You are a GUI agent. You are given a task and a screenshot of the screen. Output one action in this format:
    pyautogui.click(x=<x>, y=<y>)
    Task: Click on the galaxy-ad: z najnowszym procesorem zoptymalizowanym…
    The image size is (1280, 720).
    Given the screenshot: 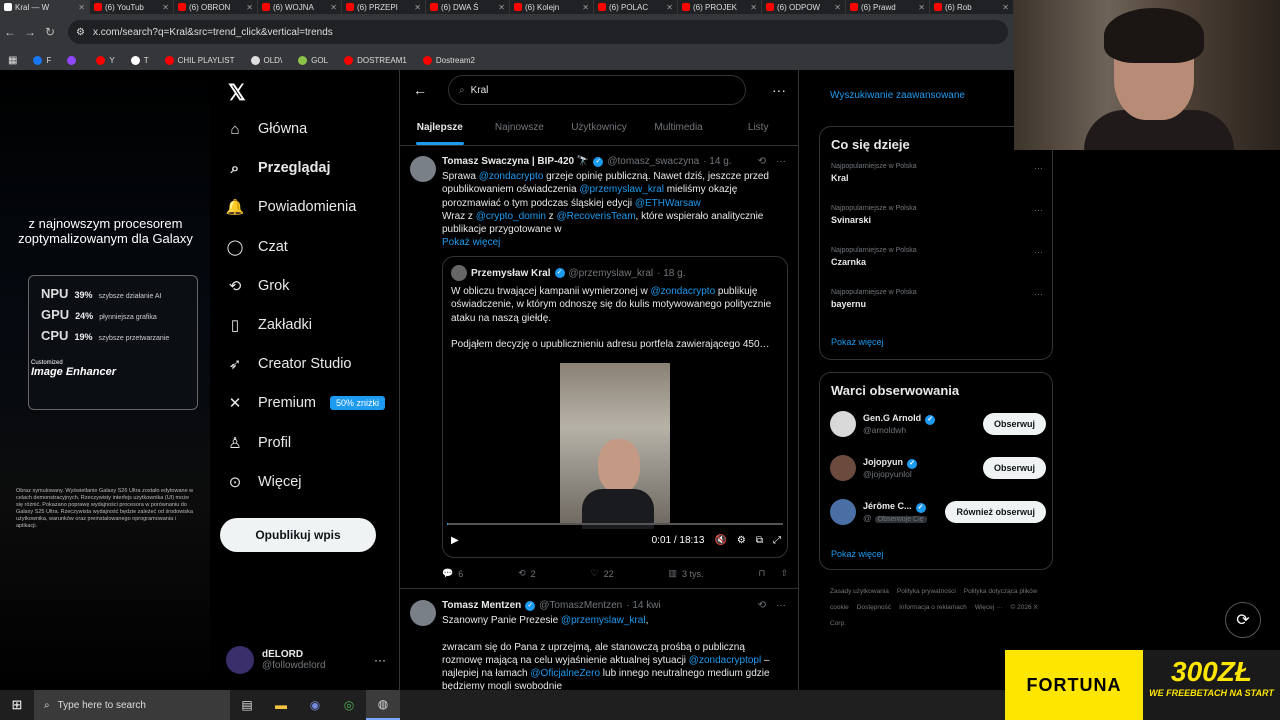 What is the action you would take?
    pyautogui.click(x=105, y=380)
    